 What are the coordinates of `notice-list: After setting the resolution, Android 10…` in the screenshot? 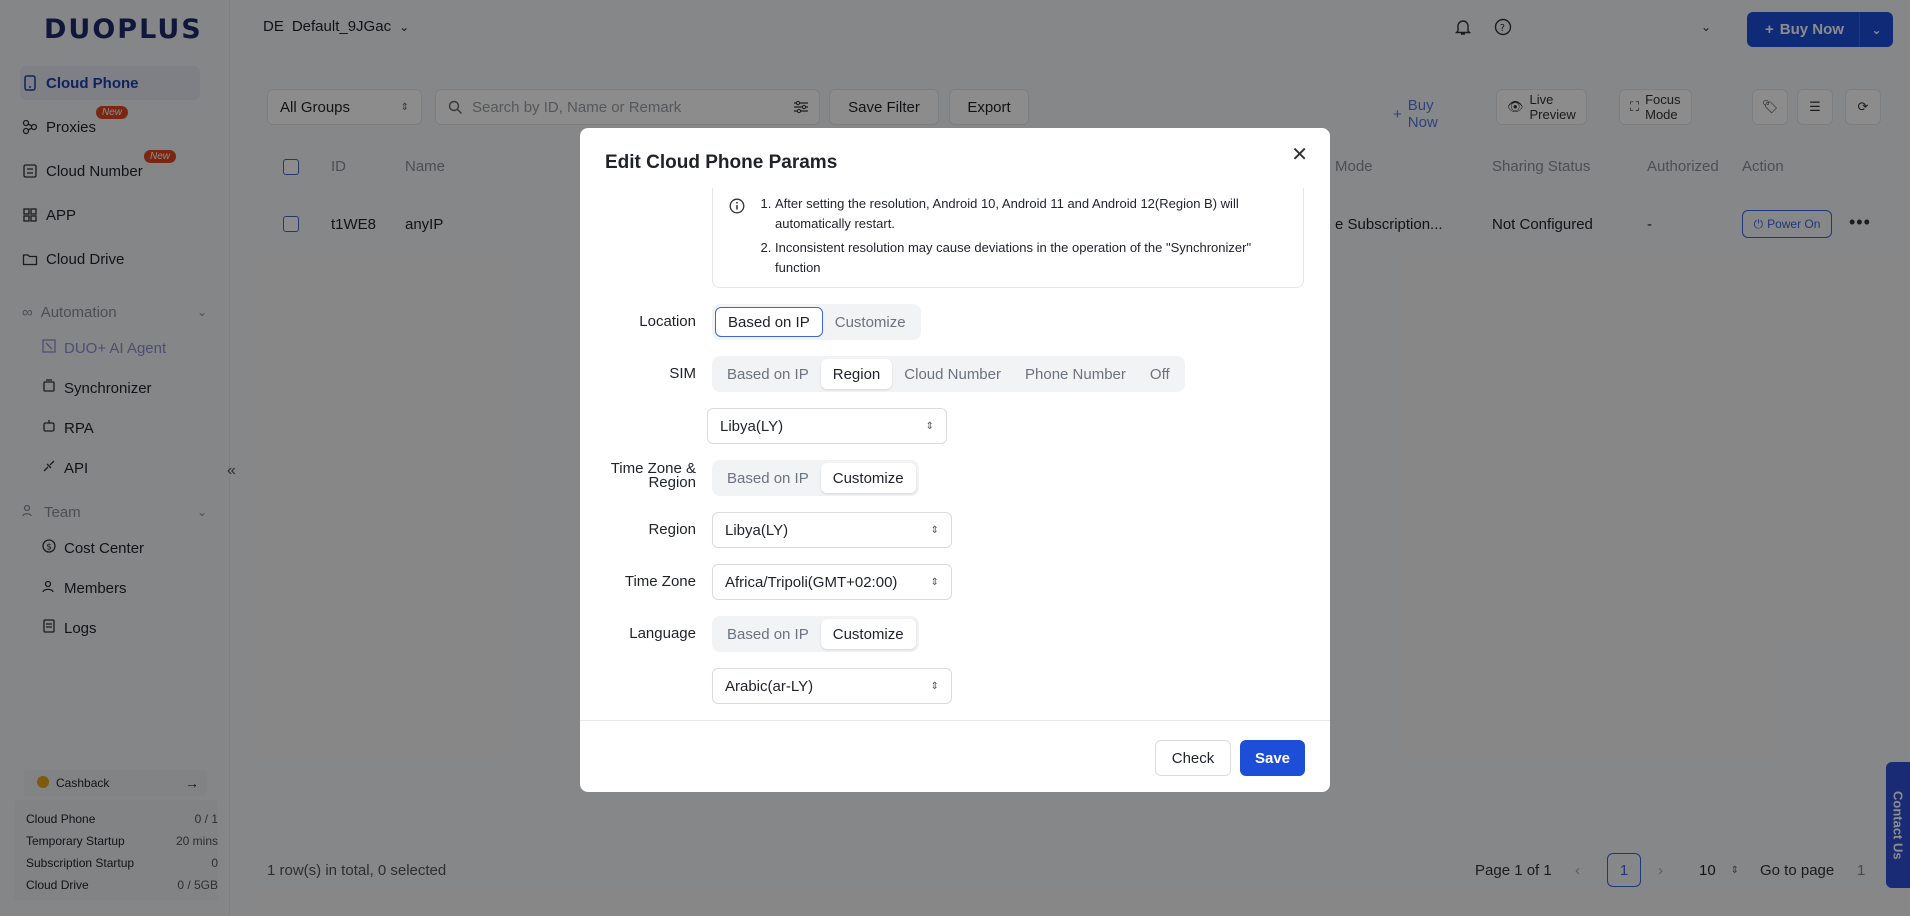 It's located at (1024, 238).